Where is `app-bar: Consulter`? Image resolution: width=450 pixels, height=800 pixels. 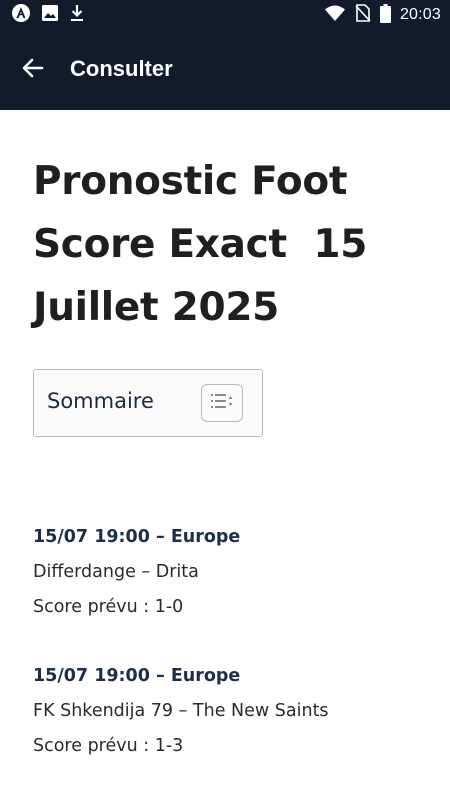
app-bar: Consulter is located at coordinates (225, 70).